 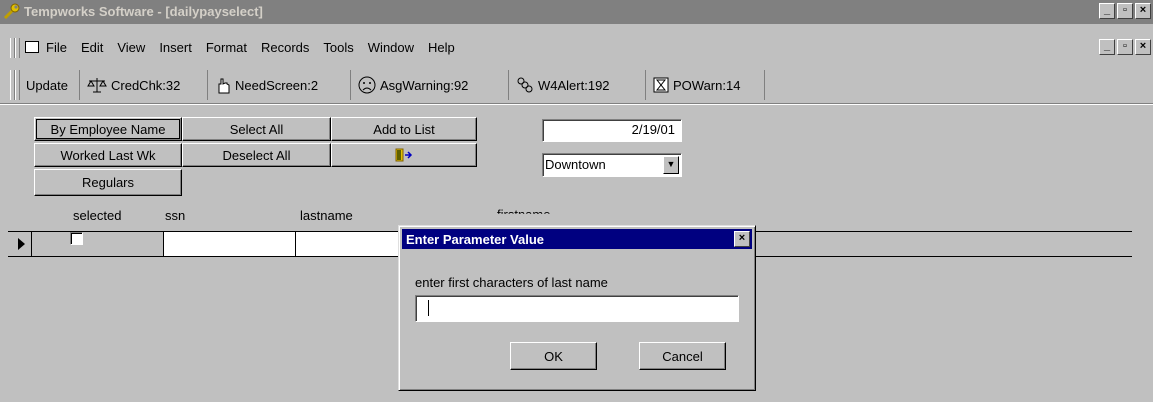 I want to click on w4alert-label: W4Alert:192, so click(x=574, y=85).